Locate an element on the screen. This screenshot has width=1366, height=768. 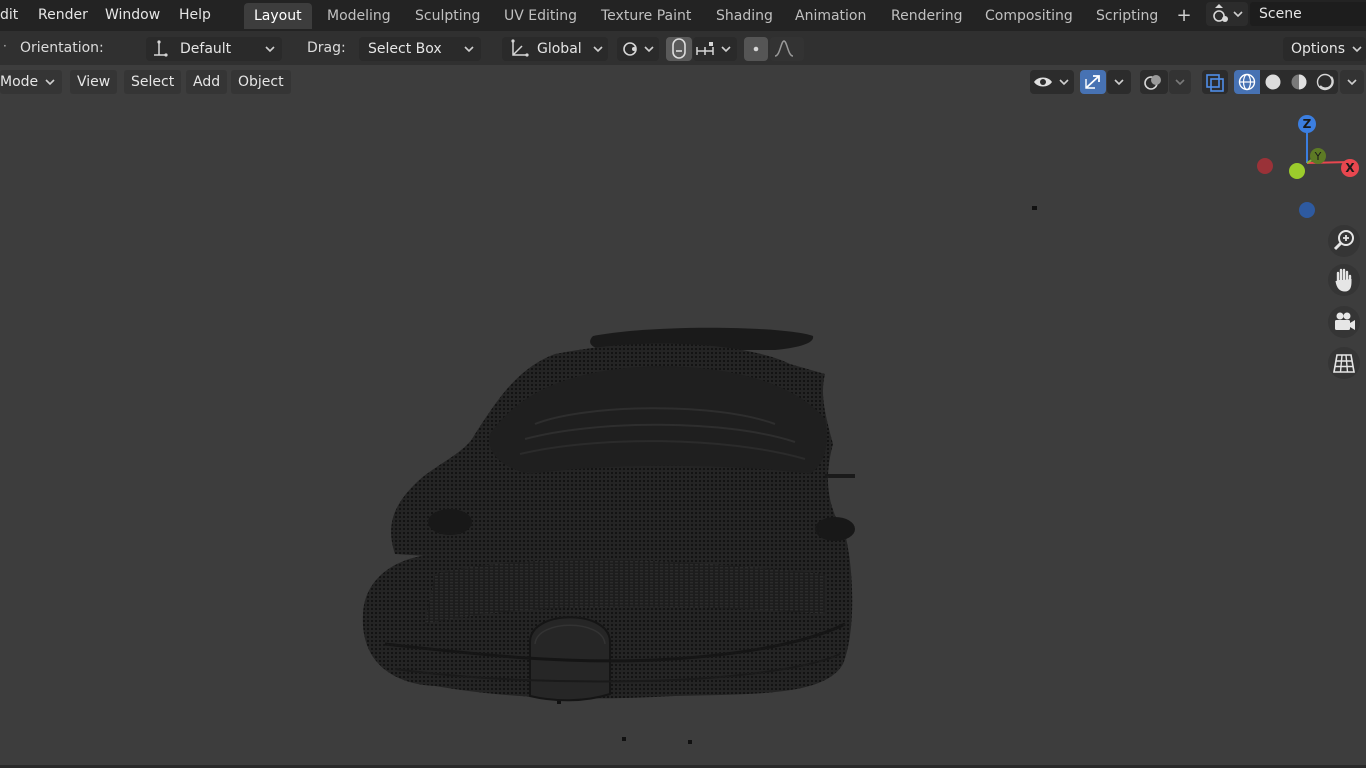
neg-z-axis-handle is located at coordinates (1307, 210).